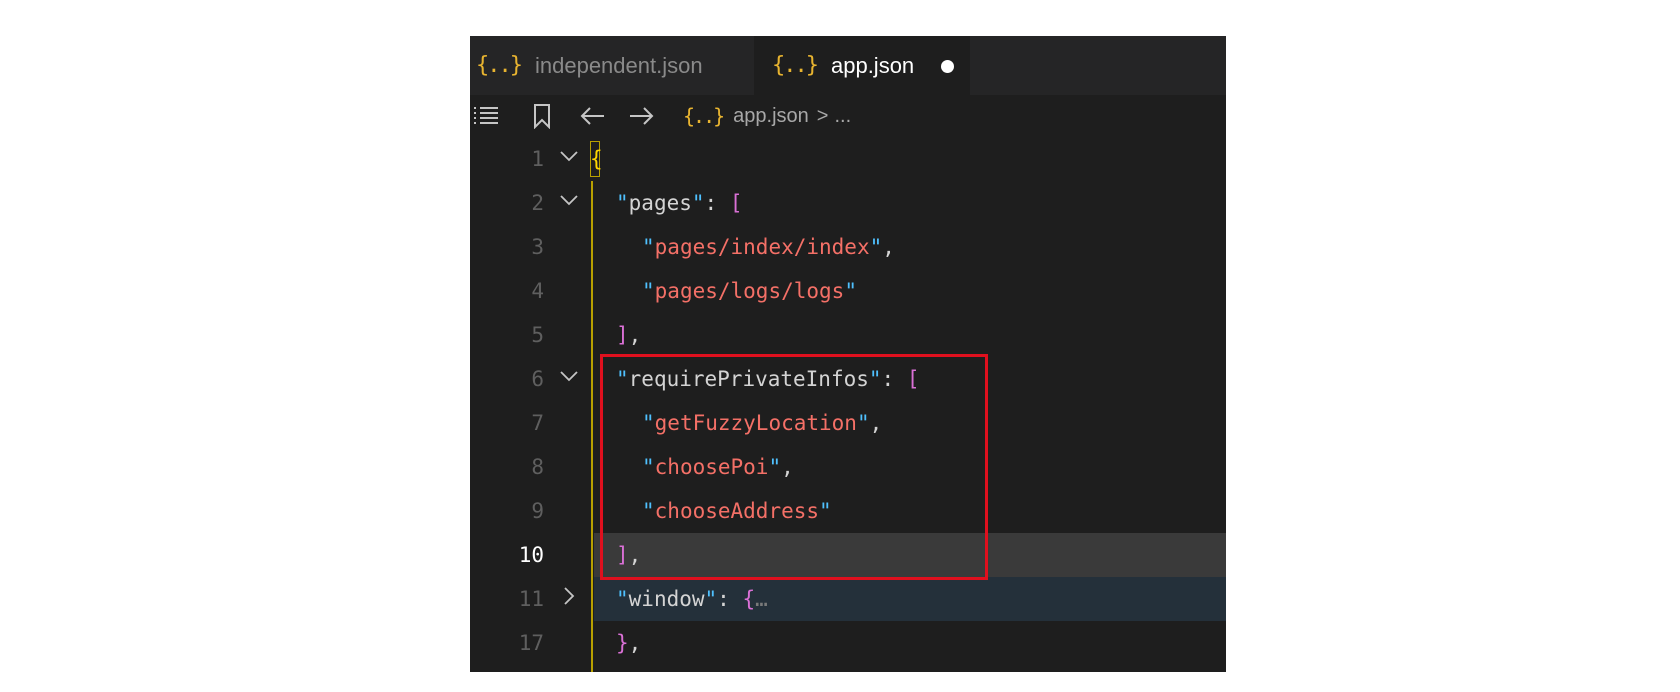 Image resolution: width=1680 pixels, height=692 pixels. Describe the element at coordinates (848, 203) in the screenshot. I see `code-line: 2 "pages": [` at that location.